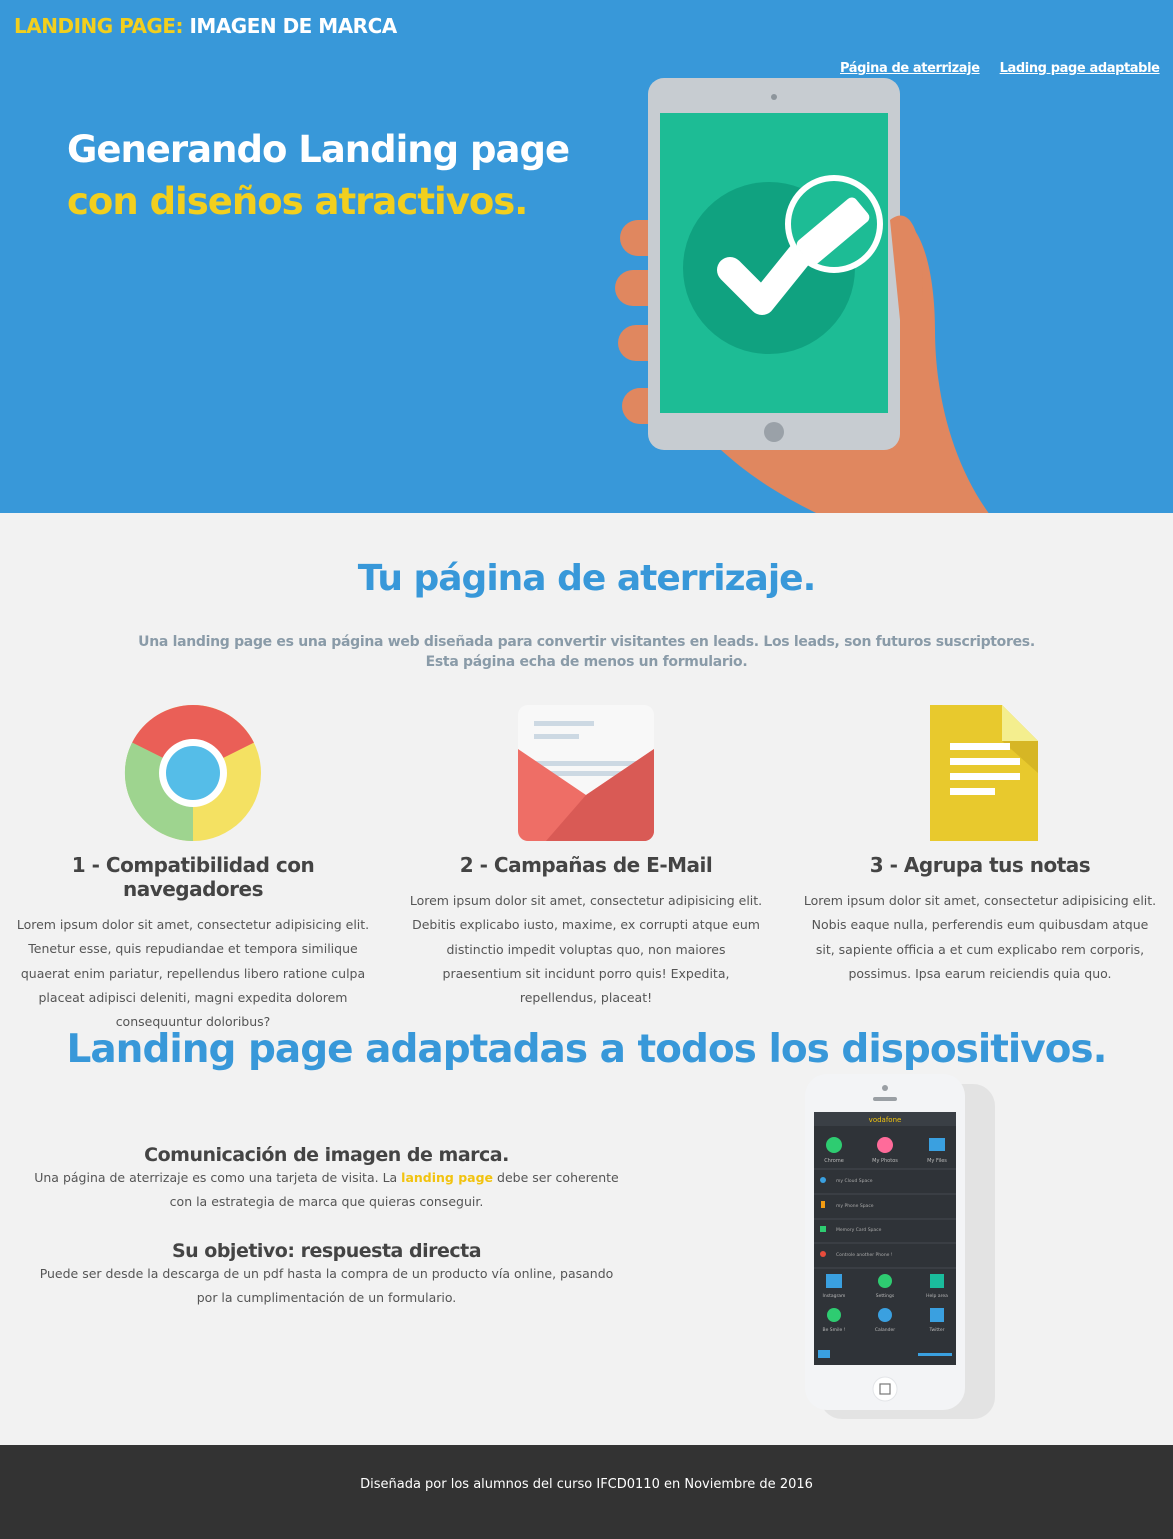  What do you see at coordinates (326, 1155) in the screenshot?
I see `info-title: Comunicación de imagen de marca.` at bounding box center [326, 1155].